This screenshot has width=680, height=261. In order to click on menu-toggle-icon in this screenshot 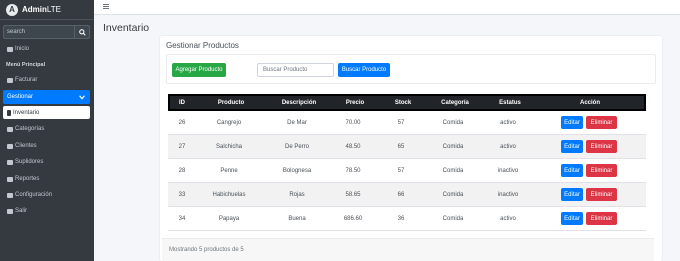, I will do `click(106, 6)`.